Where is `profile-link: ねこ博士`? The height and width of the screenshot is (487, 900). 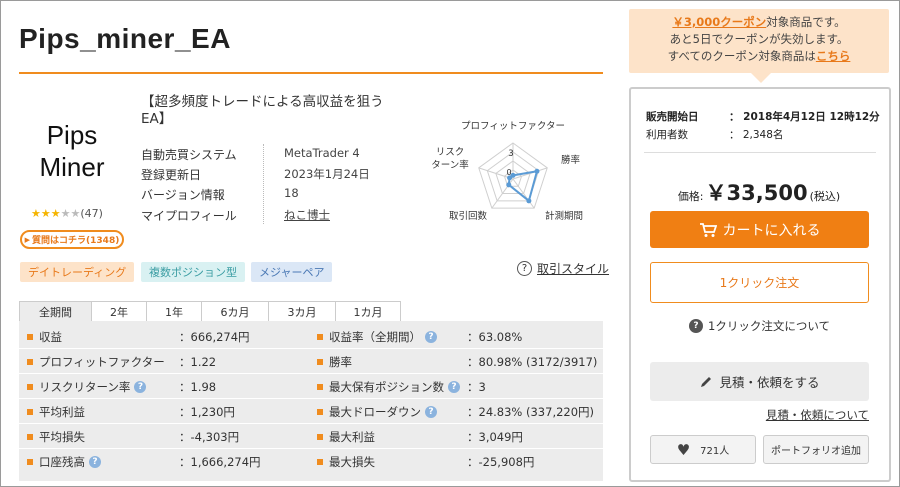
profile-link: ねこ博士 is located at coordinates (307, 215).